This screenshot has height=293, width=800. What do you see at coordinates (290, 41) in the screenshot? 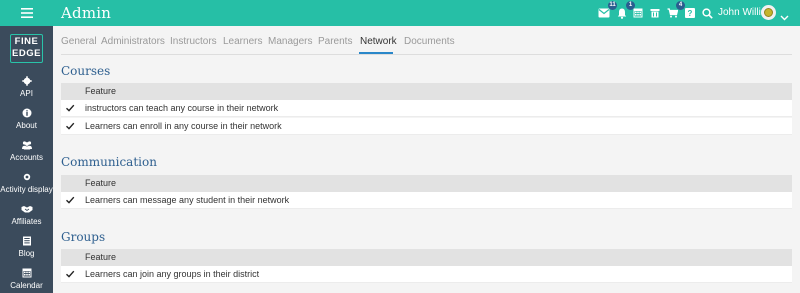
I see `tab-managers: Managers` at bounding box center [290, 41].